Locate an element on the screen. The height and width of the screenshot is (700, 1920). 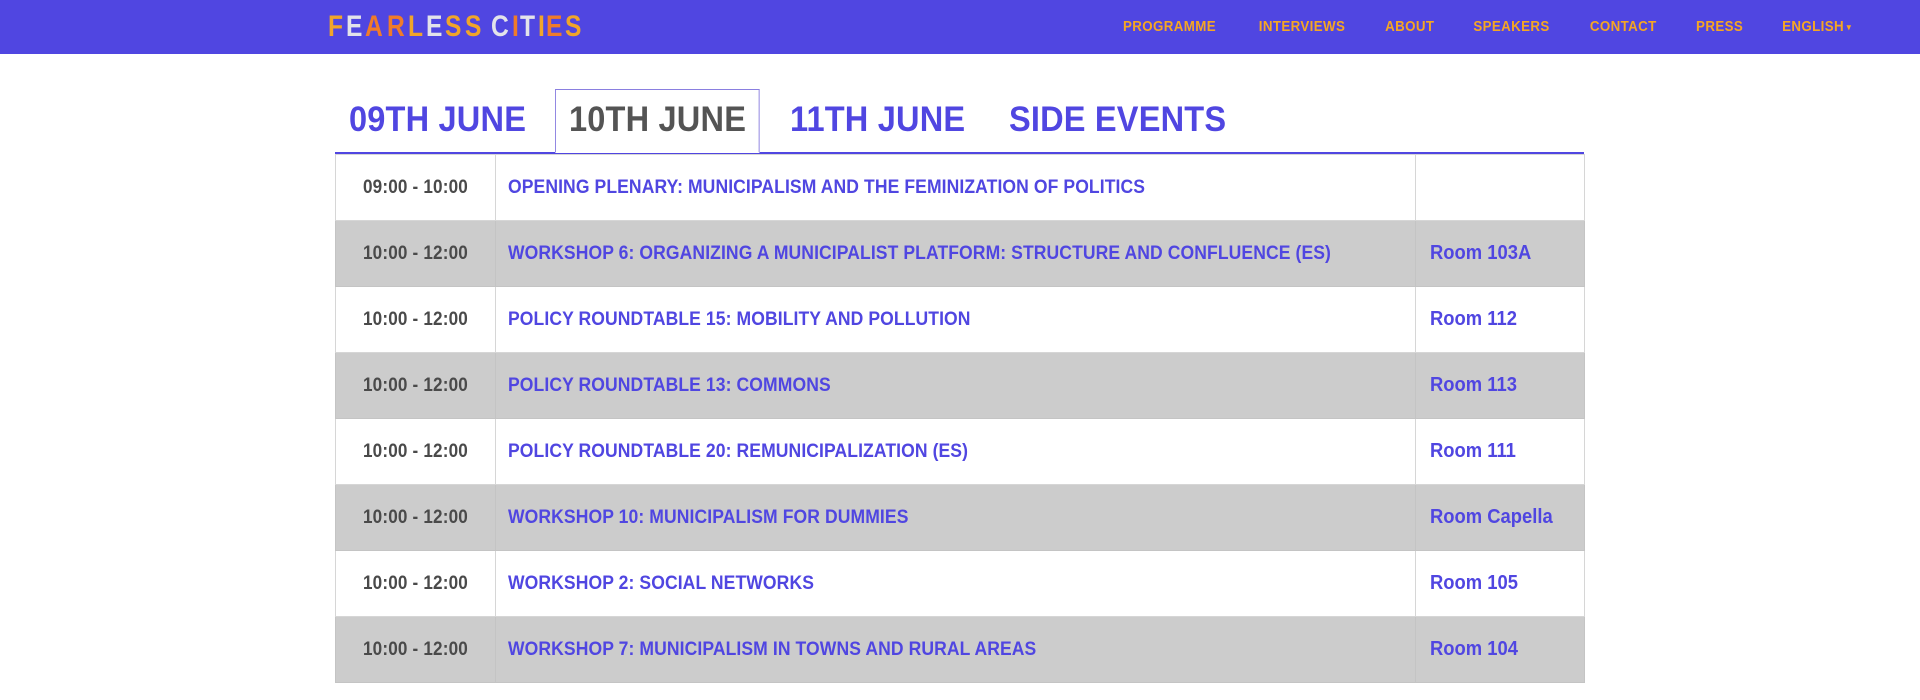
nav-contact: CONTACT is located at coordinates (1623, 27).